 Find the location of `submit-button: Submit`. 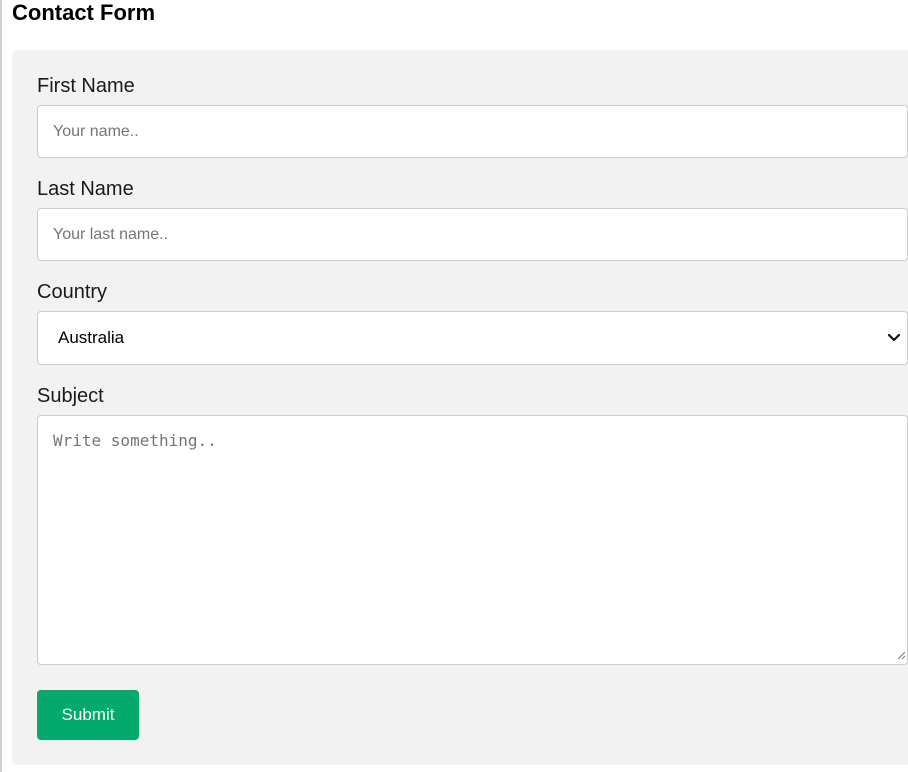

submit-button: Submit is located at coordinates (88, 715).